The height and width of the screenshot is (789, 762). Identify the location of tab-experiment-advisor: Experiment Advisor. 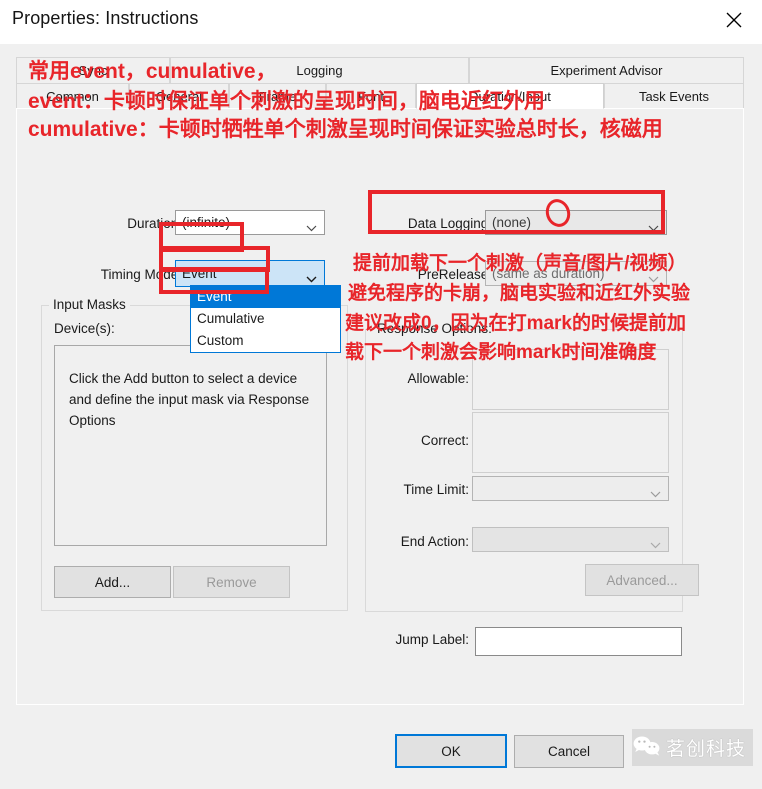
(606, 70).